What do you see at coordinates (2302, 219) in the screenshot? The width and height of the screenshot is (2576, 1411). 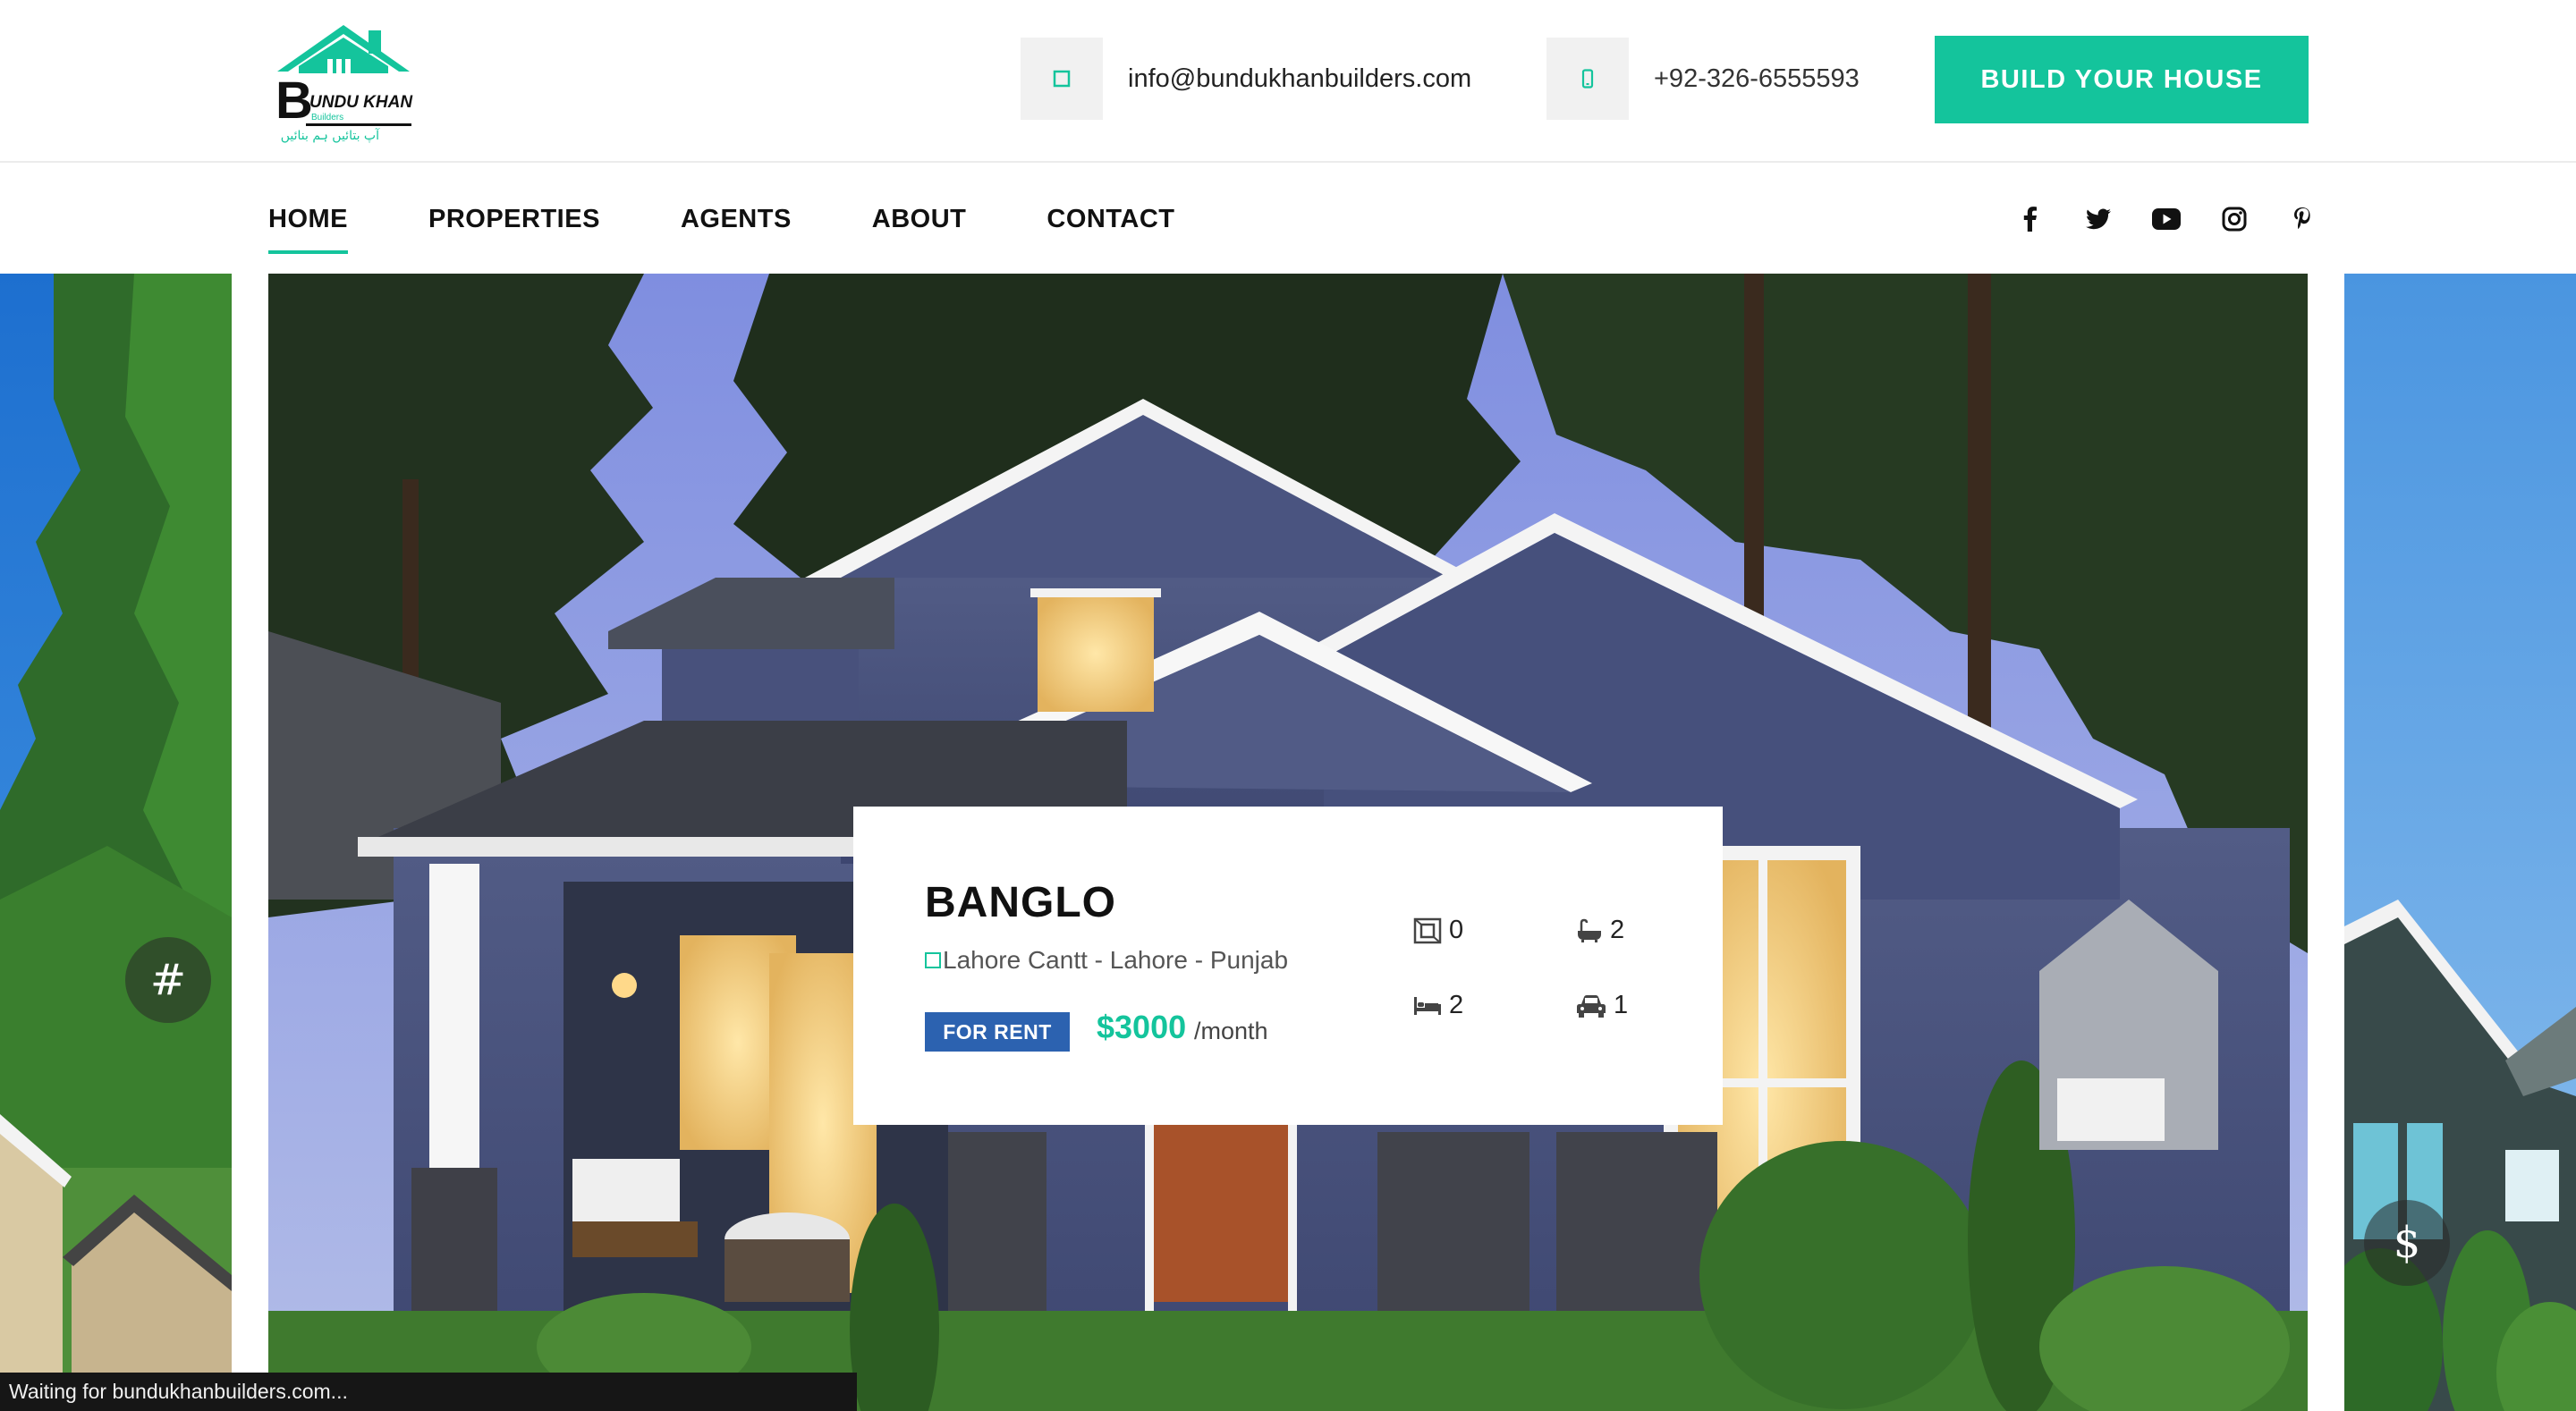 I see `pinterest-icon` at bounding box center [2302, 219].